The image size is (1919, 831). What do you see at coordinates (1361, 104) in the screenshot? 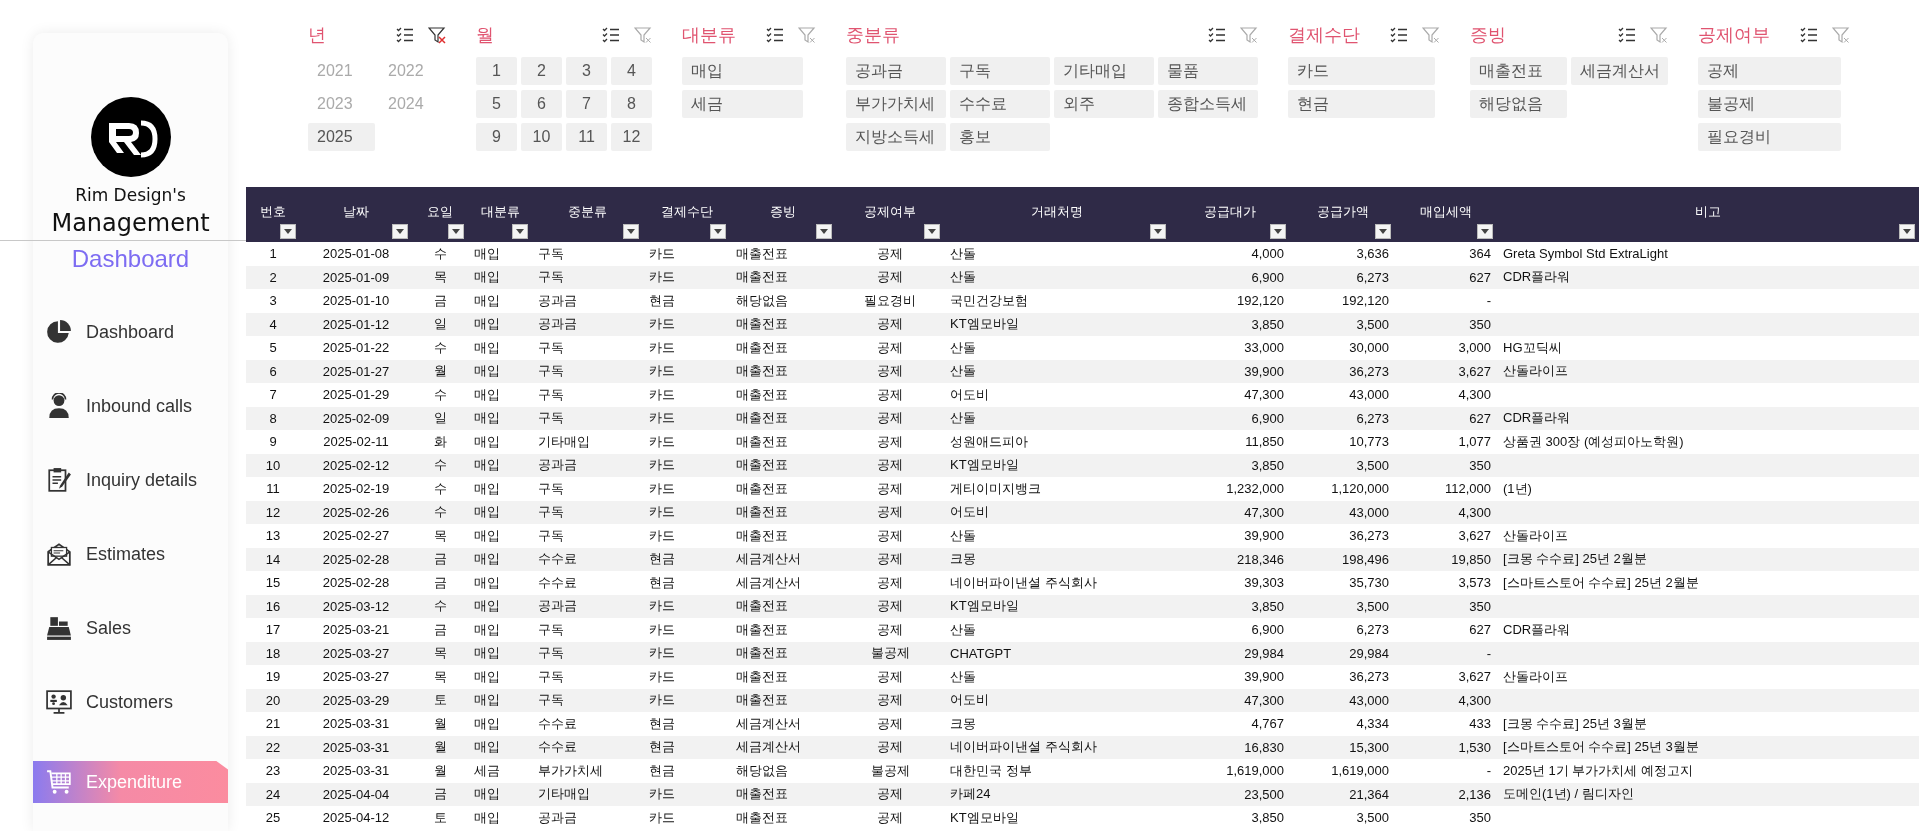
I see `slicer-item: 현금` at bounding box center [1361, 104].